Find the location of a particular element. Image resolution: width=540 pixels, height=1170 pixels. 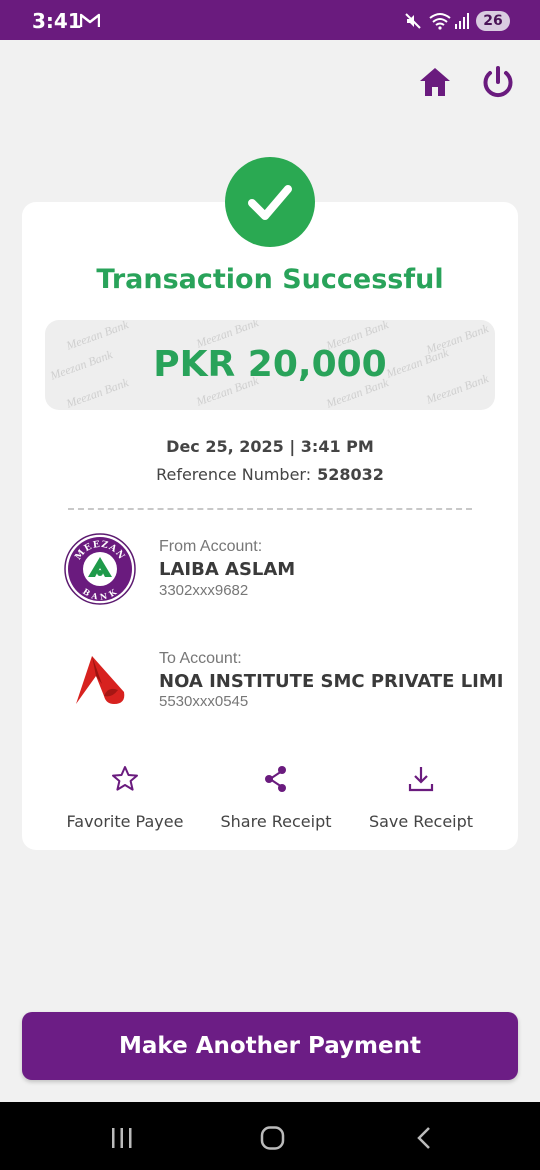

status-bar: 3:41 26 is located at coordinates (270, 20).